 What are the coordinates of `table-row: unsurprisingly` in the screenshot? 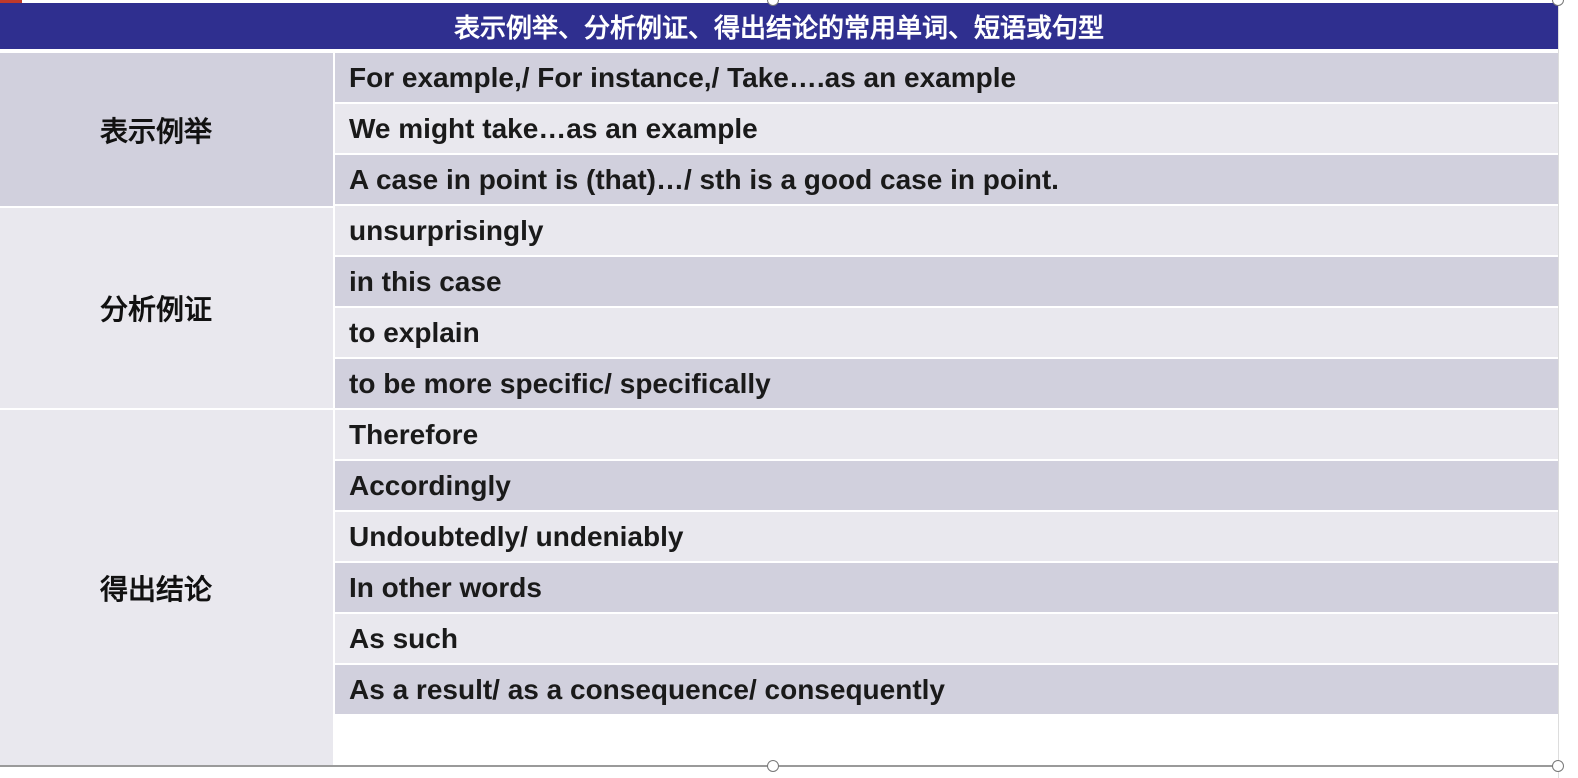 It's located at (946, 231).